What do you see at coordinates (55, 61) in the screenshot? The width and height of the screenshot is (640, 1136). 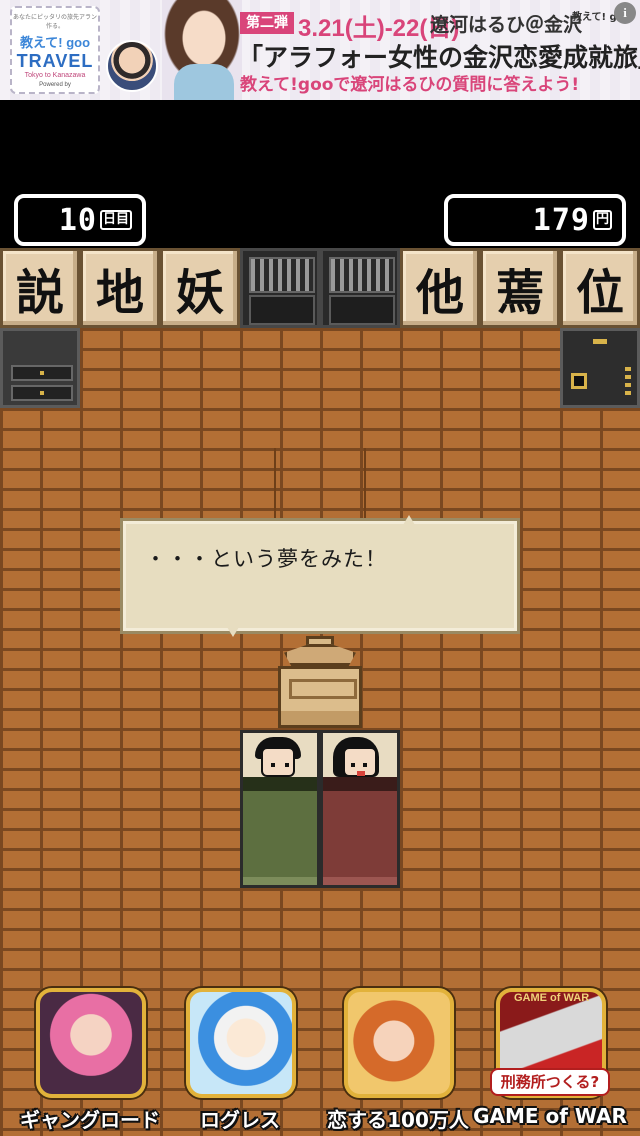 I see `ad-stamp-travel: TRAVEL` at bounding box center [55, 61].